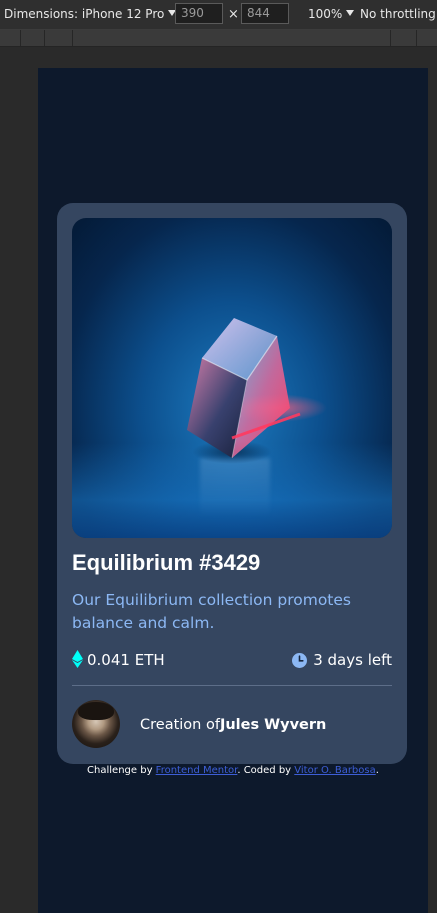 This screenshot has height=913, width=437. Describe the element at coordinates (232, 660) in the screenshot. I see `nft-meta: 0.041 ETH 3 days left` at that location.